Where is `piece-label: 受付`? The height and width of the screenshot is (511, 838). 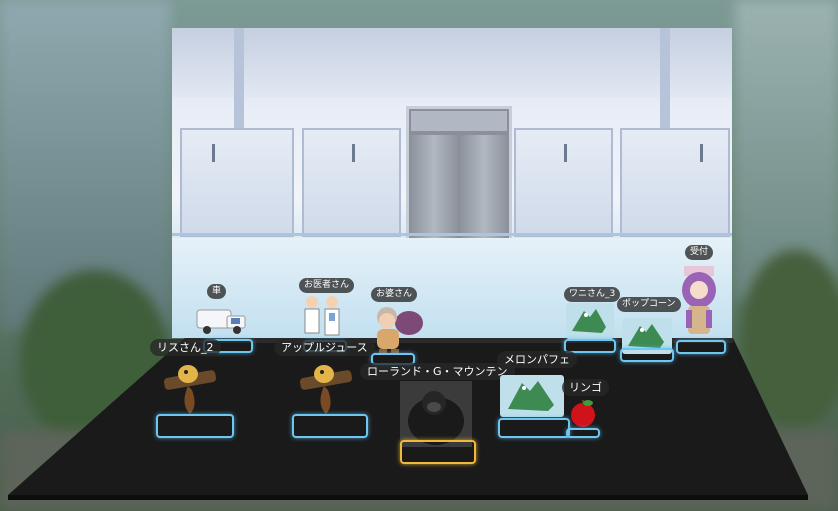
piece-label: 受付 is located at coordinates (699, 252).